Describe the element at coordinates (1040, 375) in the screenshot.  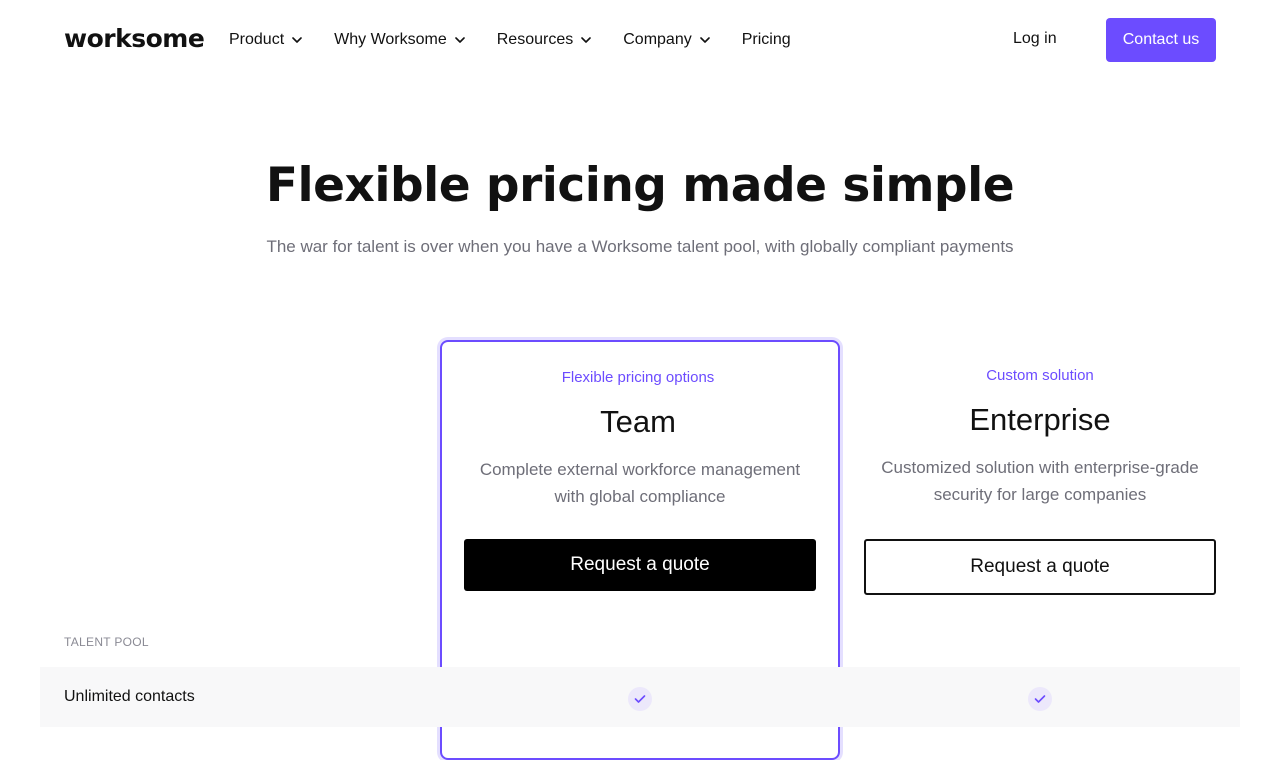
I see `plan-eyebrow: Custom solution` at that location.